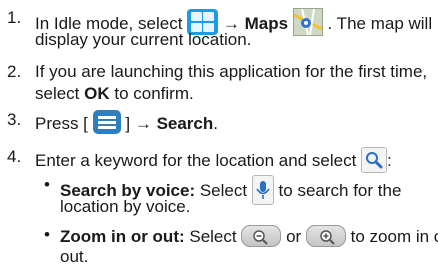 The image size is (438, 267). I want to click on step-1-text-b: . The map will, so click(380, 23).